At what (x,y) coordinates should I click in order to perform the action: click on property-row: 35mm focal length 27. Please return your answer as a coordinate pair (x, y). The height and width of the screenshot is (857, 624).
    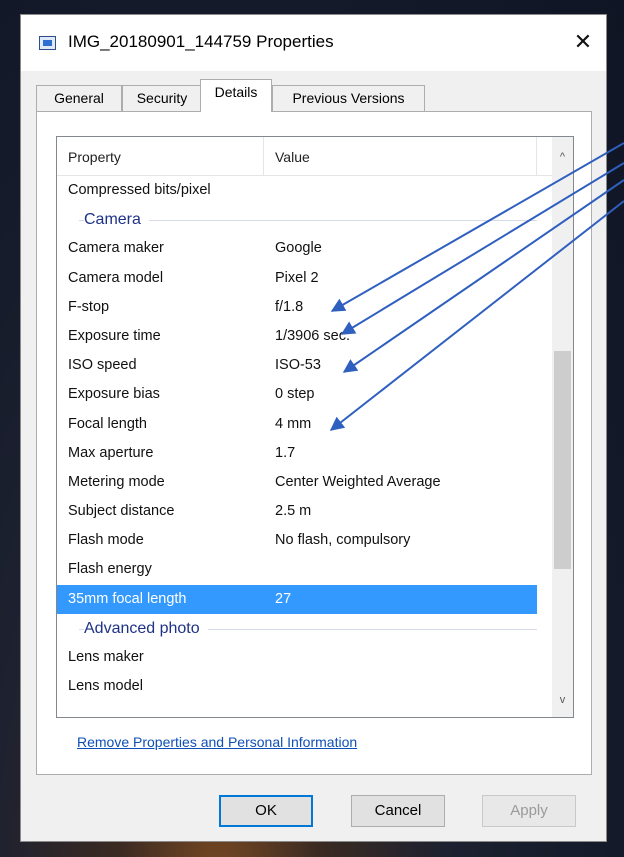
    Looking at the image, I should click on (297, 599).